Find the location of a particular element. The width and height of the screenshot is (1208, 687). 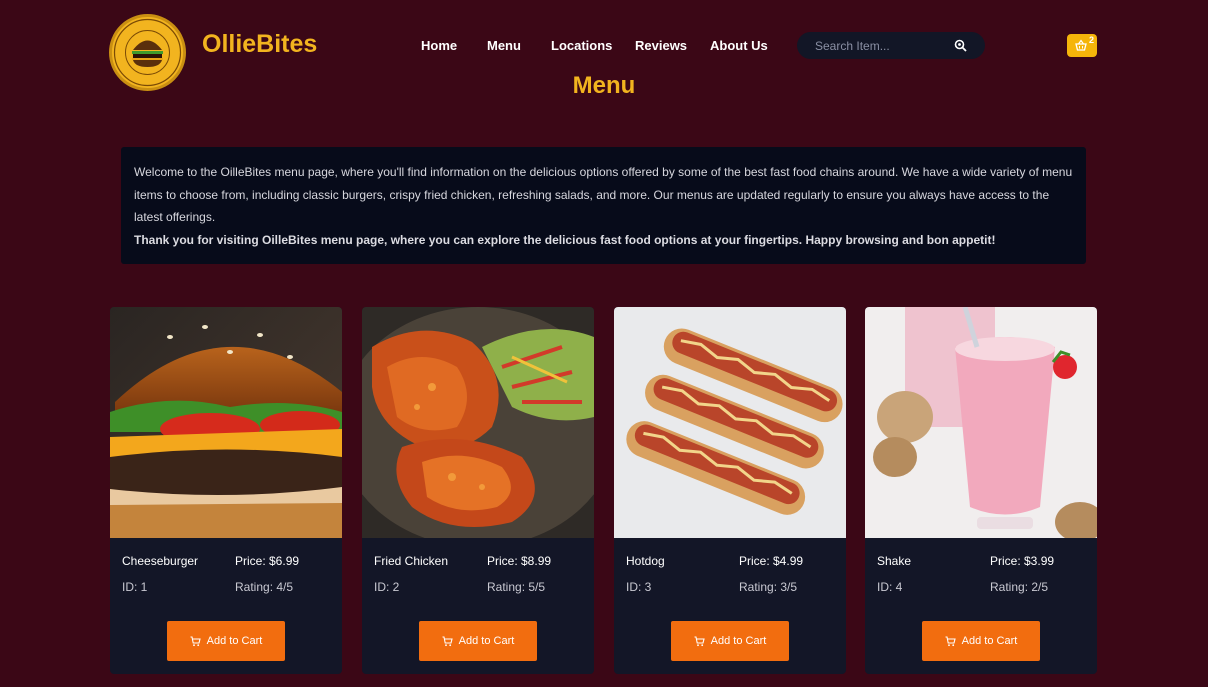

search-input is located at coordinates (885, 45).